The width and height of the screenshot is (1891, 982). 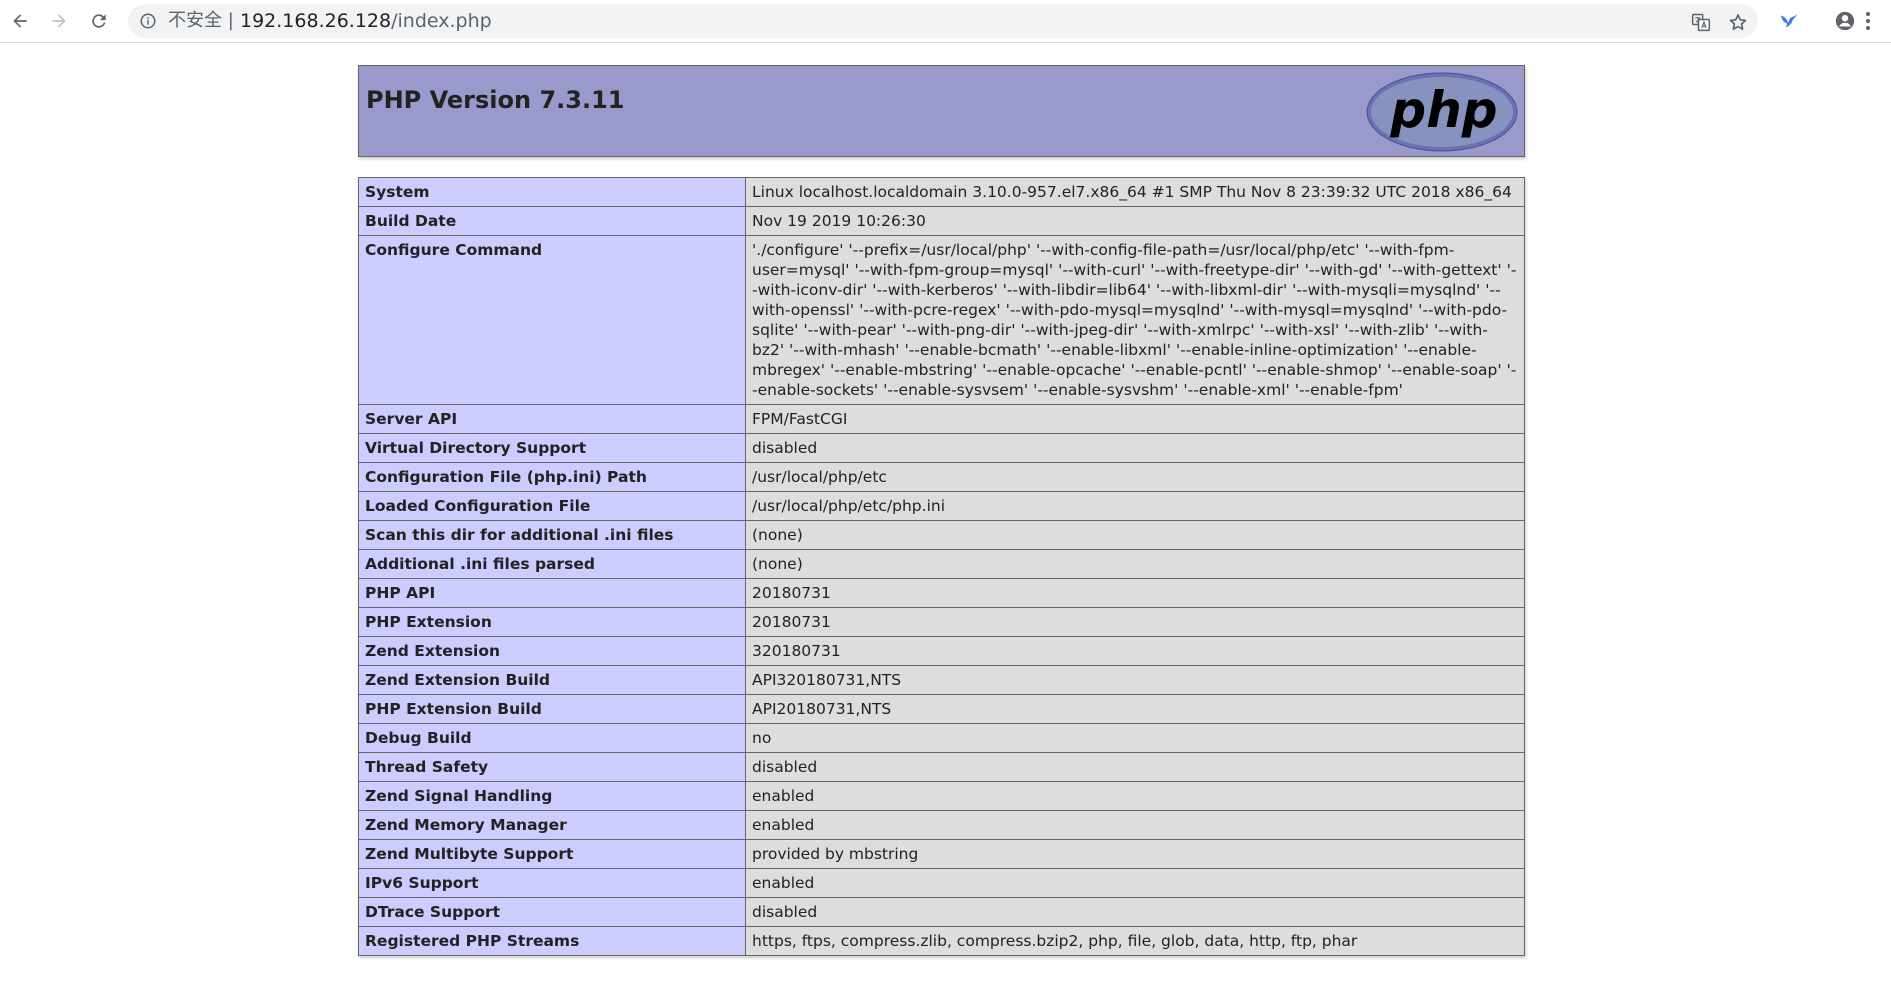 What do you see at coordinates (1135, 709) in the screenshot?
I see `setting-value: API20180731,NTS` at bounding box center [1135, 709].